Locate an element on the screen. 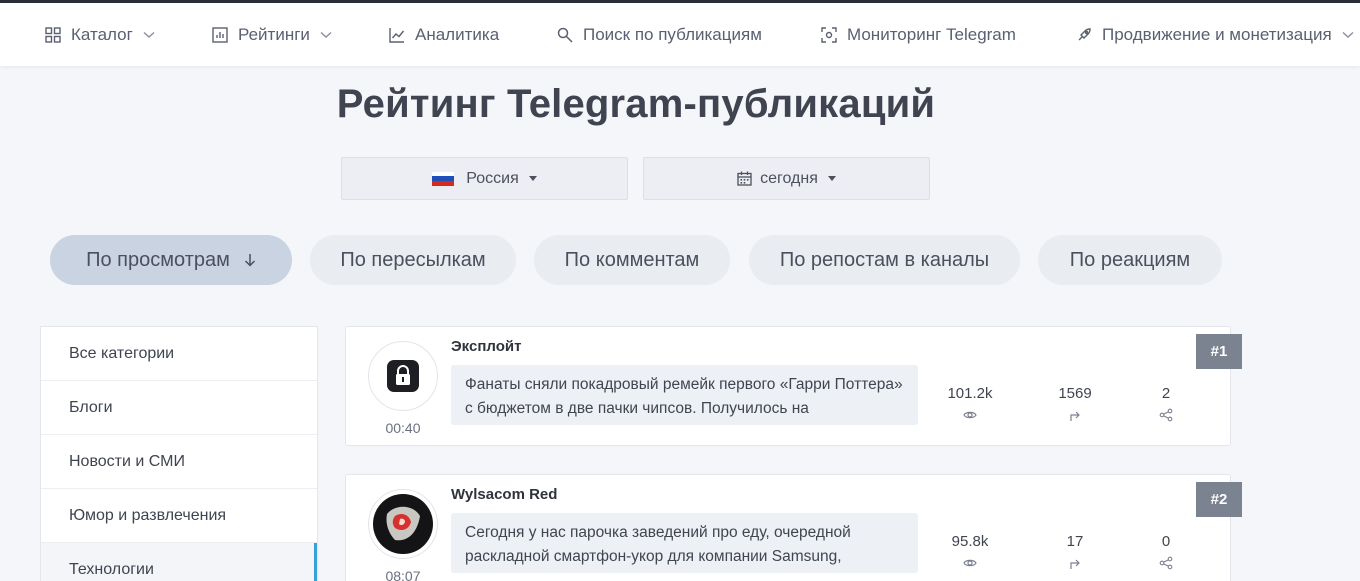  tab-channel-reposts: По репостам в каналы is located at coordinates (884, 260).